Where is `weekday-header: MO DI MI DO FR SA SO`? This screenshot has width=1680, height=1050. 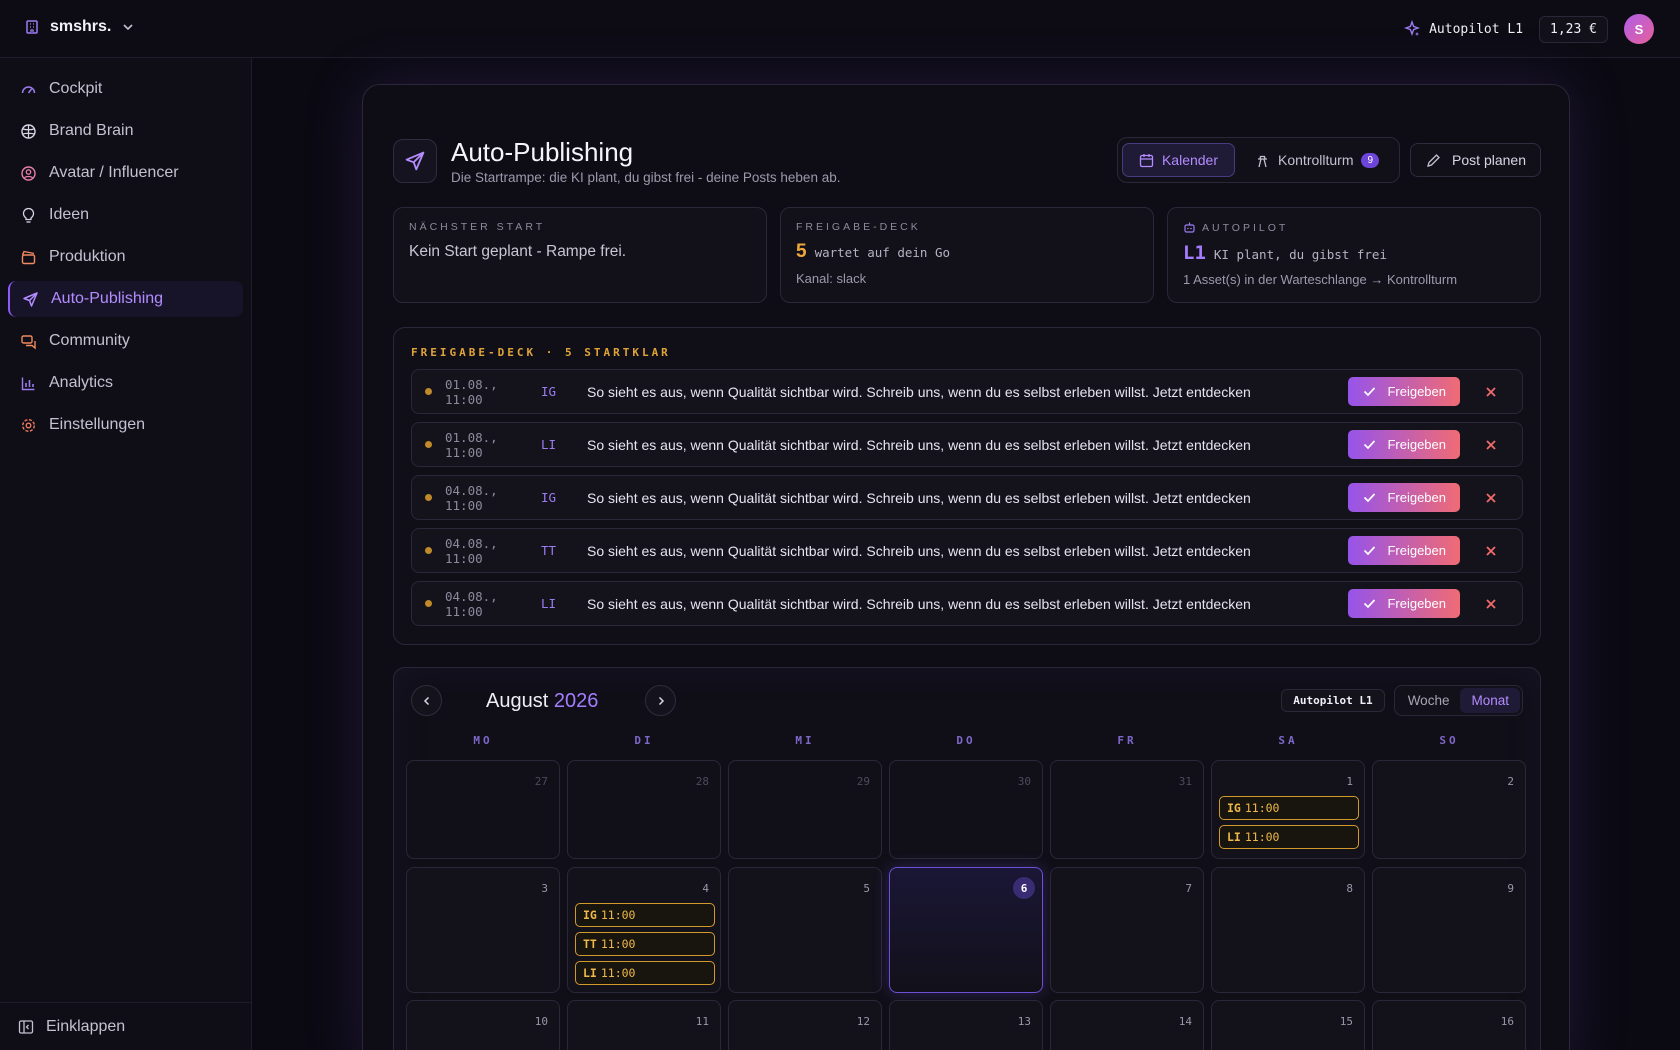 weekday-header: MO DI MI DO FR SA SO is located at coordinates (968, 740).